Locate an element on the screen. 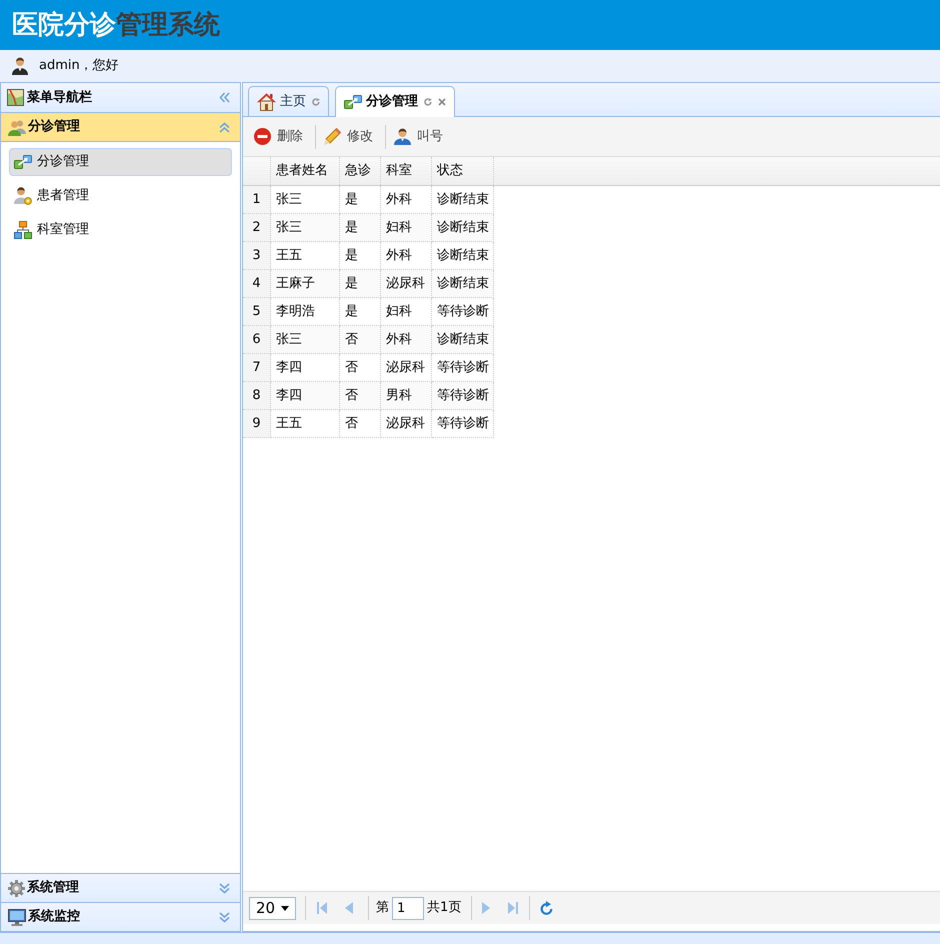  row-number: 8 is located at coordinates (257, 396).